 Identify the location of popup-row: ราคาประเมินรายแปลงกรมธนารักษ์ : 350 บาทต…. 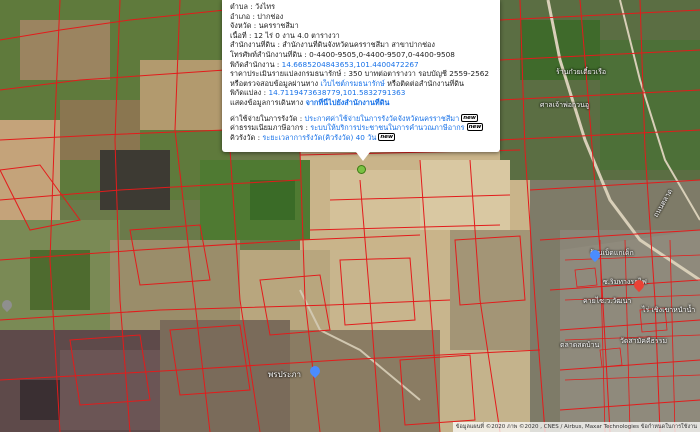
(362, 74).